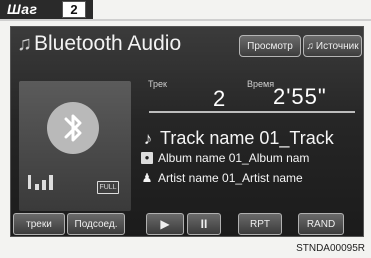 The width and height of the screenshot is (371, 258). I want to click on source-button: ♫ Источник, so click(332, 46).